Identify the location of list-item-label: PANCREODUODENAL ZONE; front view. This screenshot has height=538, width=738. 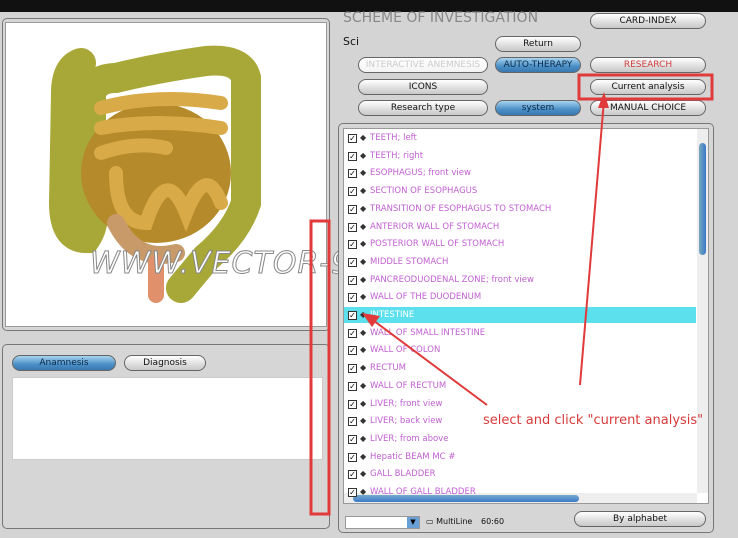
(452, 279).